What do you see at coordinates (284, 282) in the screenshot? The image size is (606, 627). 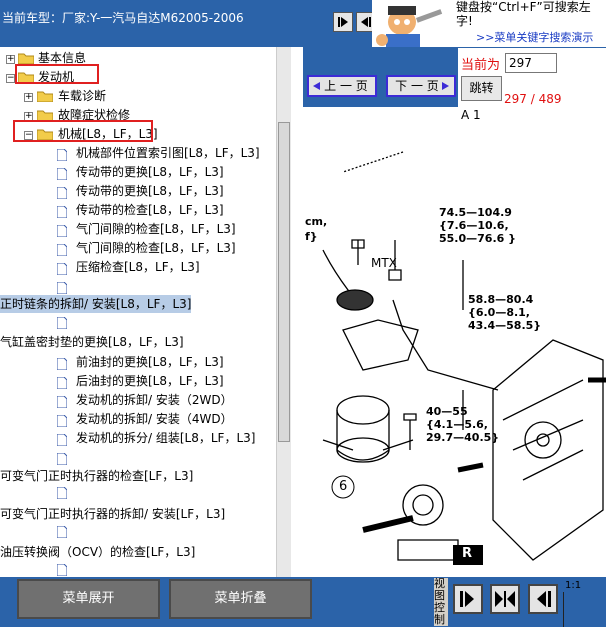 I see `scrollbar-thumb` at bounding box center [284, 282].